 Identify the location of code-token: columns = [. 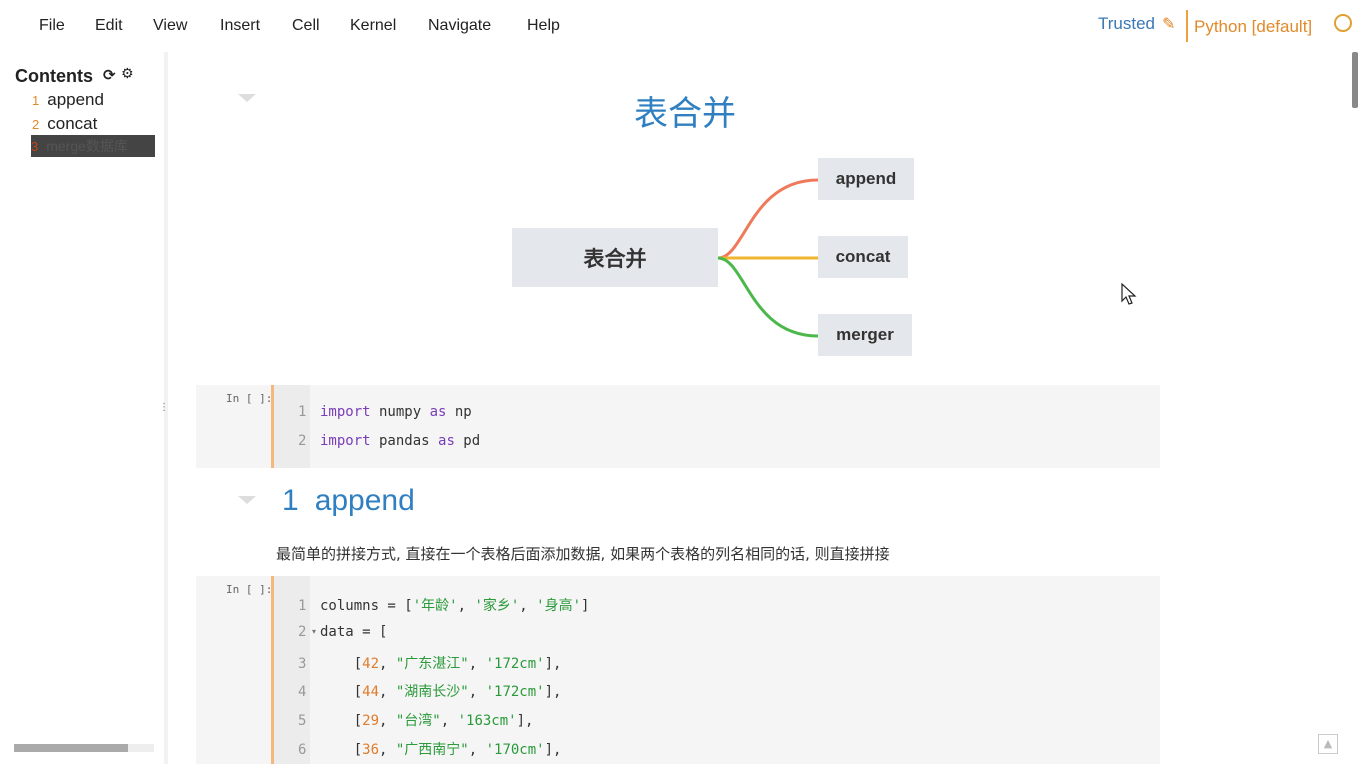
(366, 606).